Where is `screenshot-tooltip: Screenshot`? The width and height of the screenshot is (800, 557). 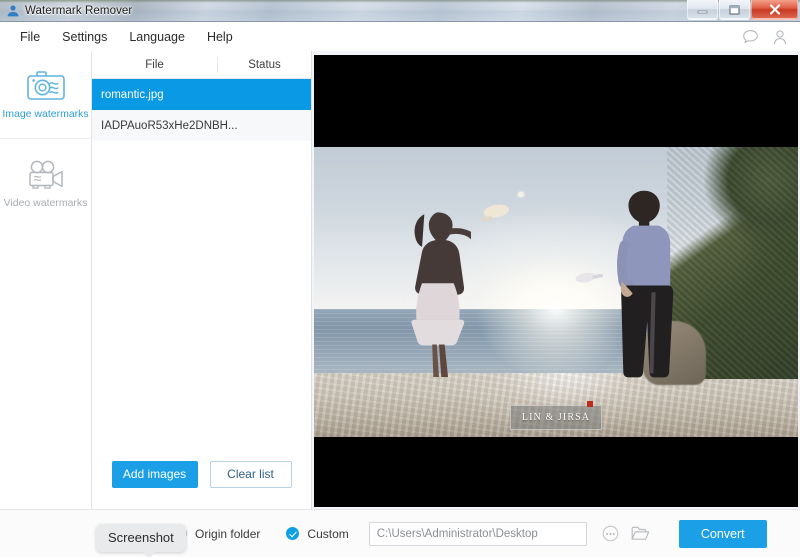
screenshot-tooltip: Screenshot is located at coordinates (141, 540).